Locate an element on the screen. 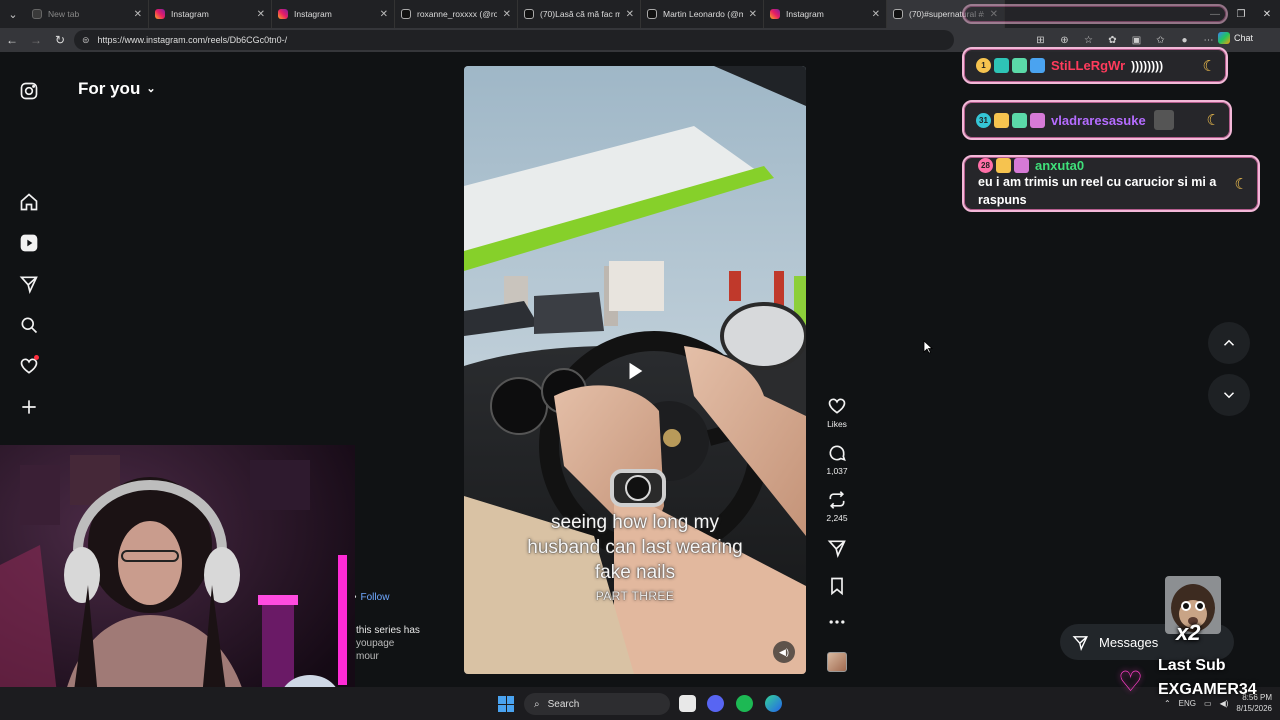 Image resolution: width=1280 pixels, height=720 pixels. tab-label: New tab is located at coordinates (64, 14).